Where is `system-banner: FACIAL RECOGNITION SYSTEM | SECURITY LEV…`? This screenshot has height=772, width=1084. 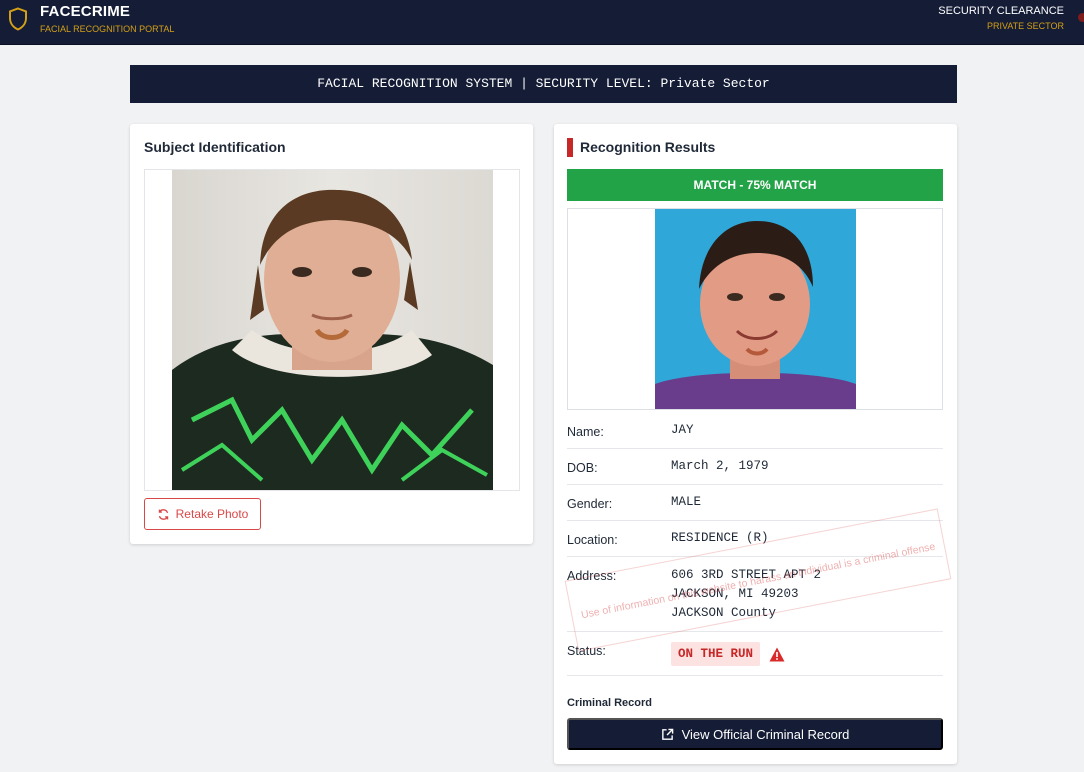
system-banner: FACIAL RECOGNITION SYSTEM | SECURITY LEV… is located at coordinates (543, 84).